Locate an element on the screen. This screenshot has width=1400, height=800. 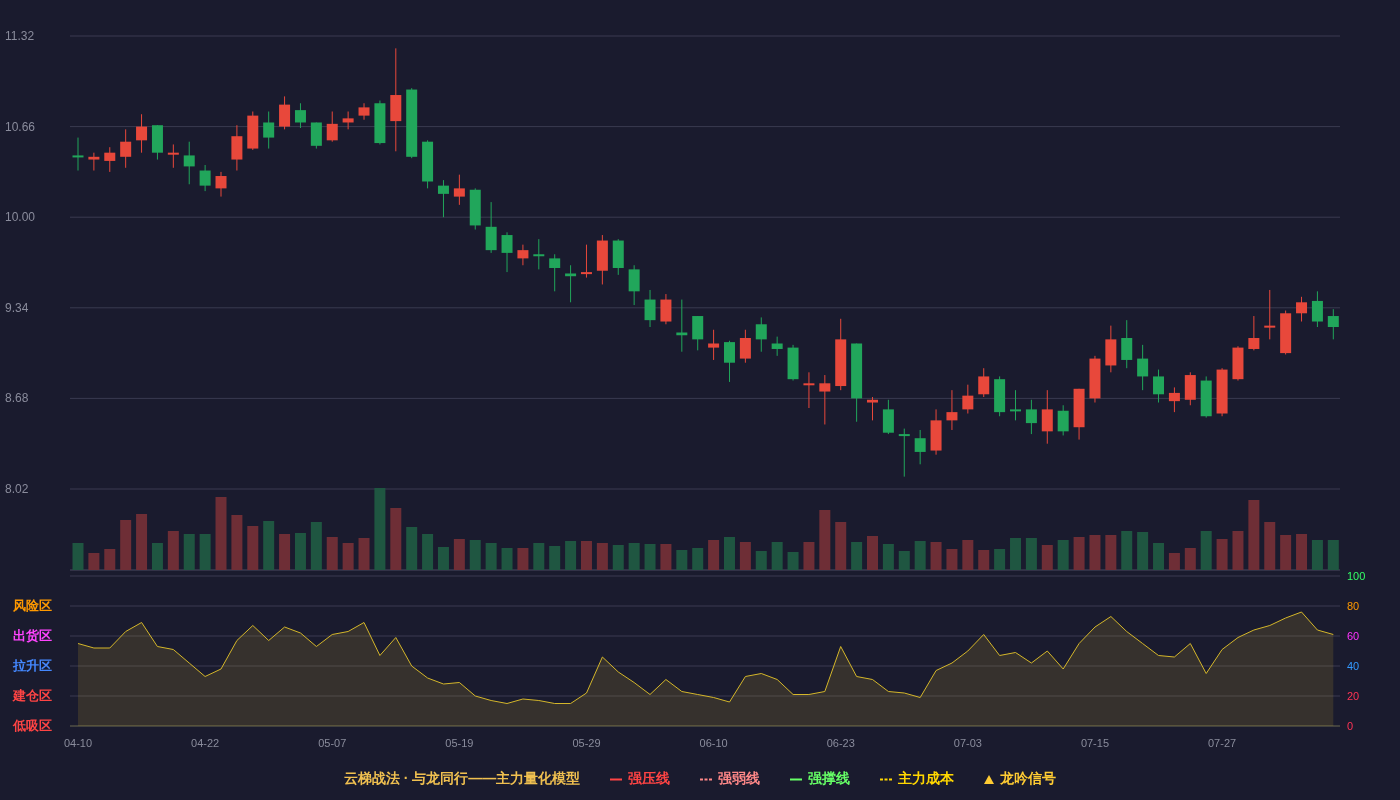
triangle-icon is located at coordinates (989, 779).